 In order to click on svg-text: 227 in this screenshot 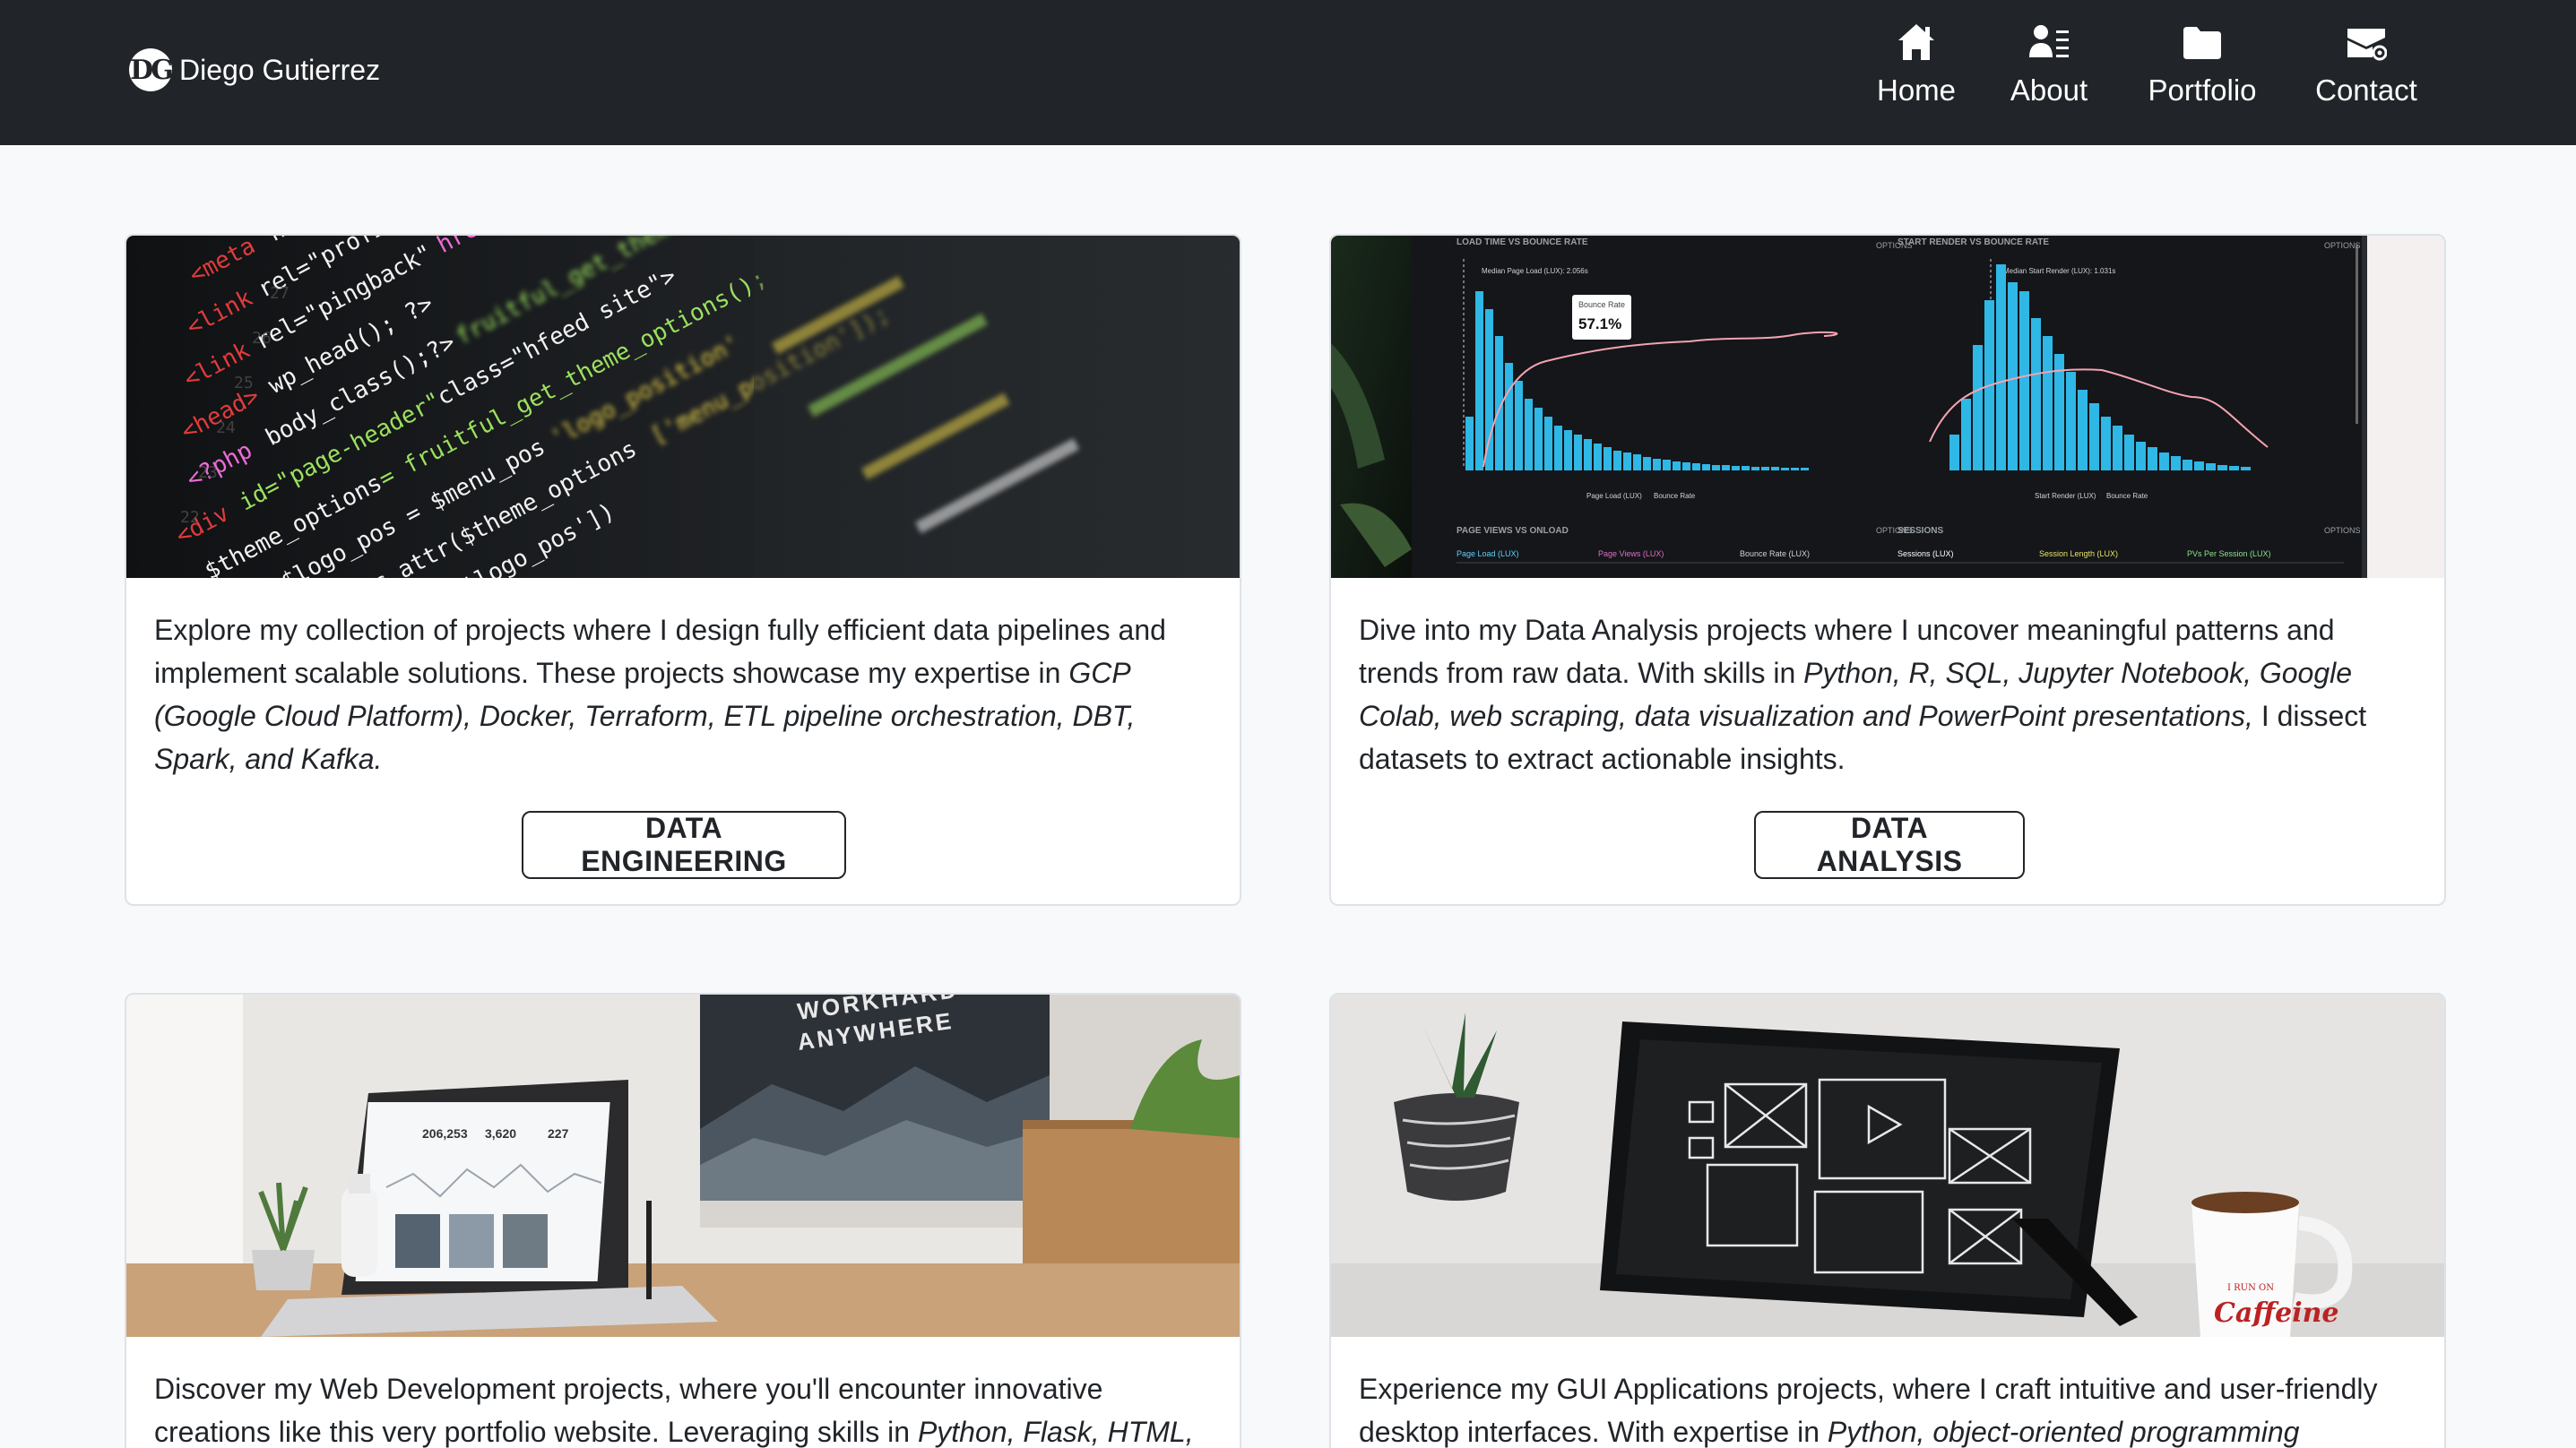, I will do `click(558, 1133)`.